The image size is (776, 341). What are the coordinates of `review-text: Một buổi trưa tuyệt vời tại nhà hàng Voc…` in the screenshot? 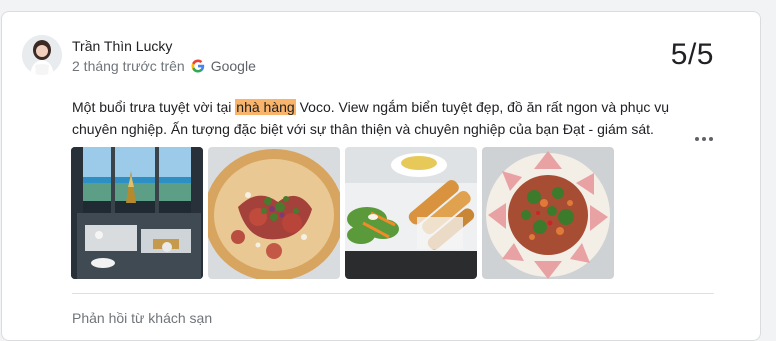 It's located at (387, 118).